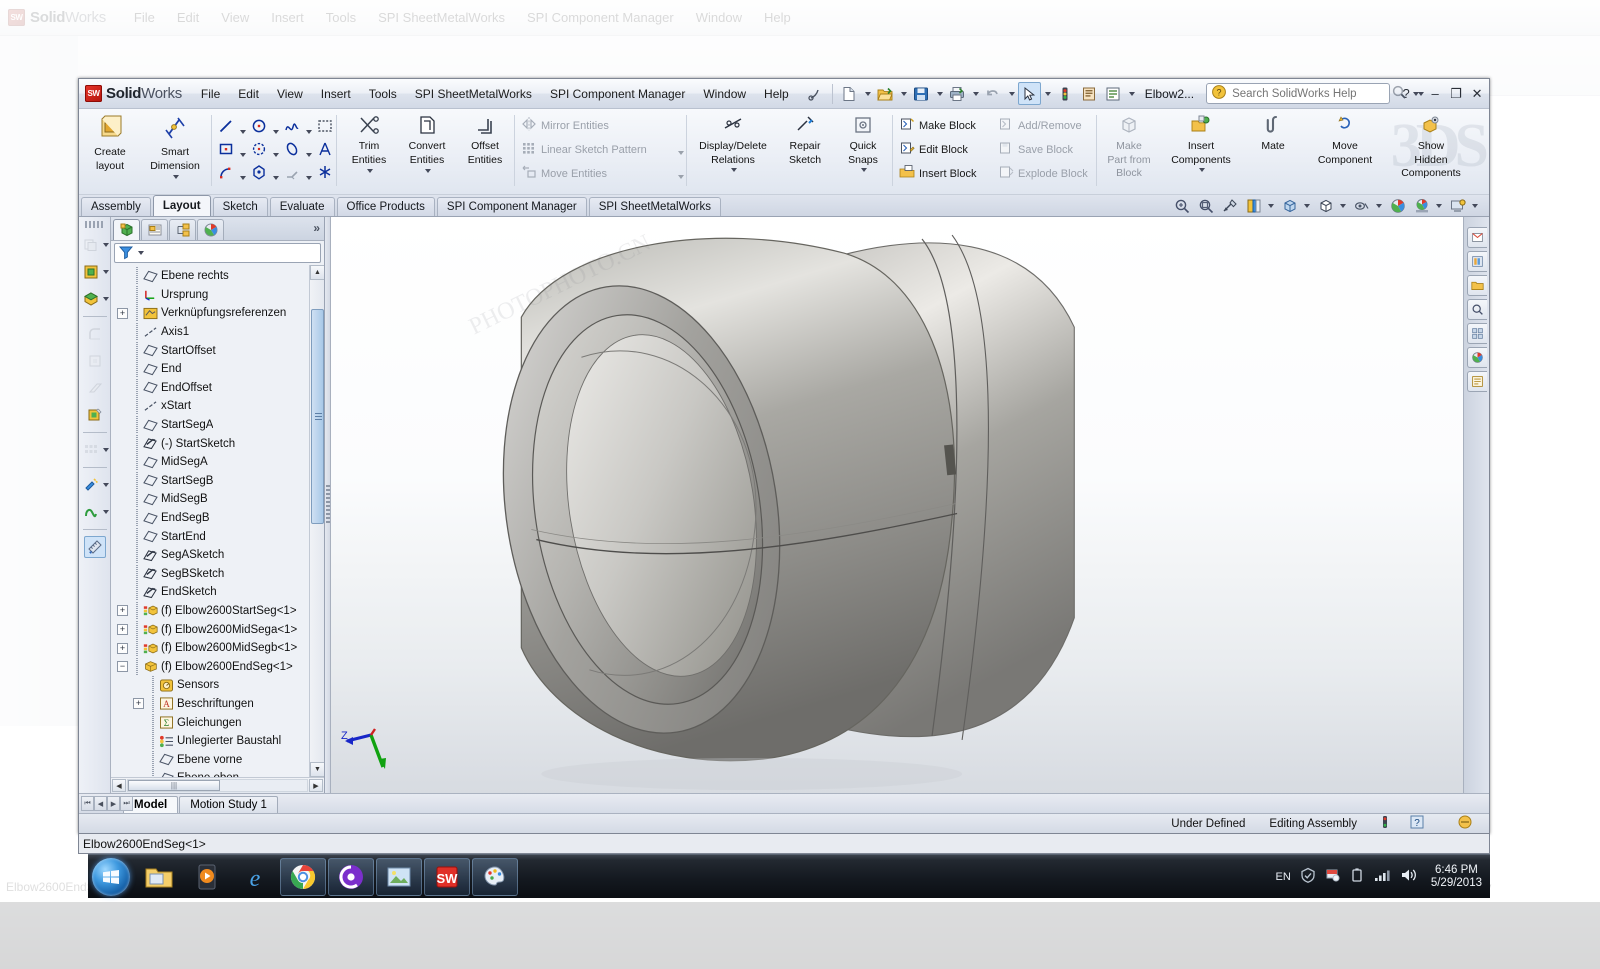  Describe the element at coordinates (1476, 505) in the screenshot. I see `task-pane` at that location.